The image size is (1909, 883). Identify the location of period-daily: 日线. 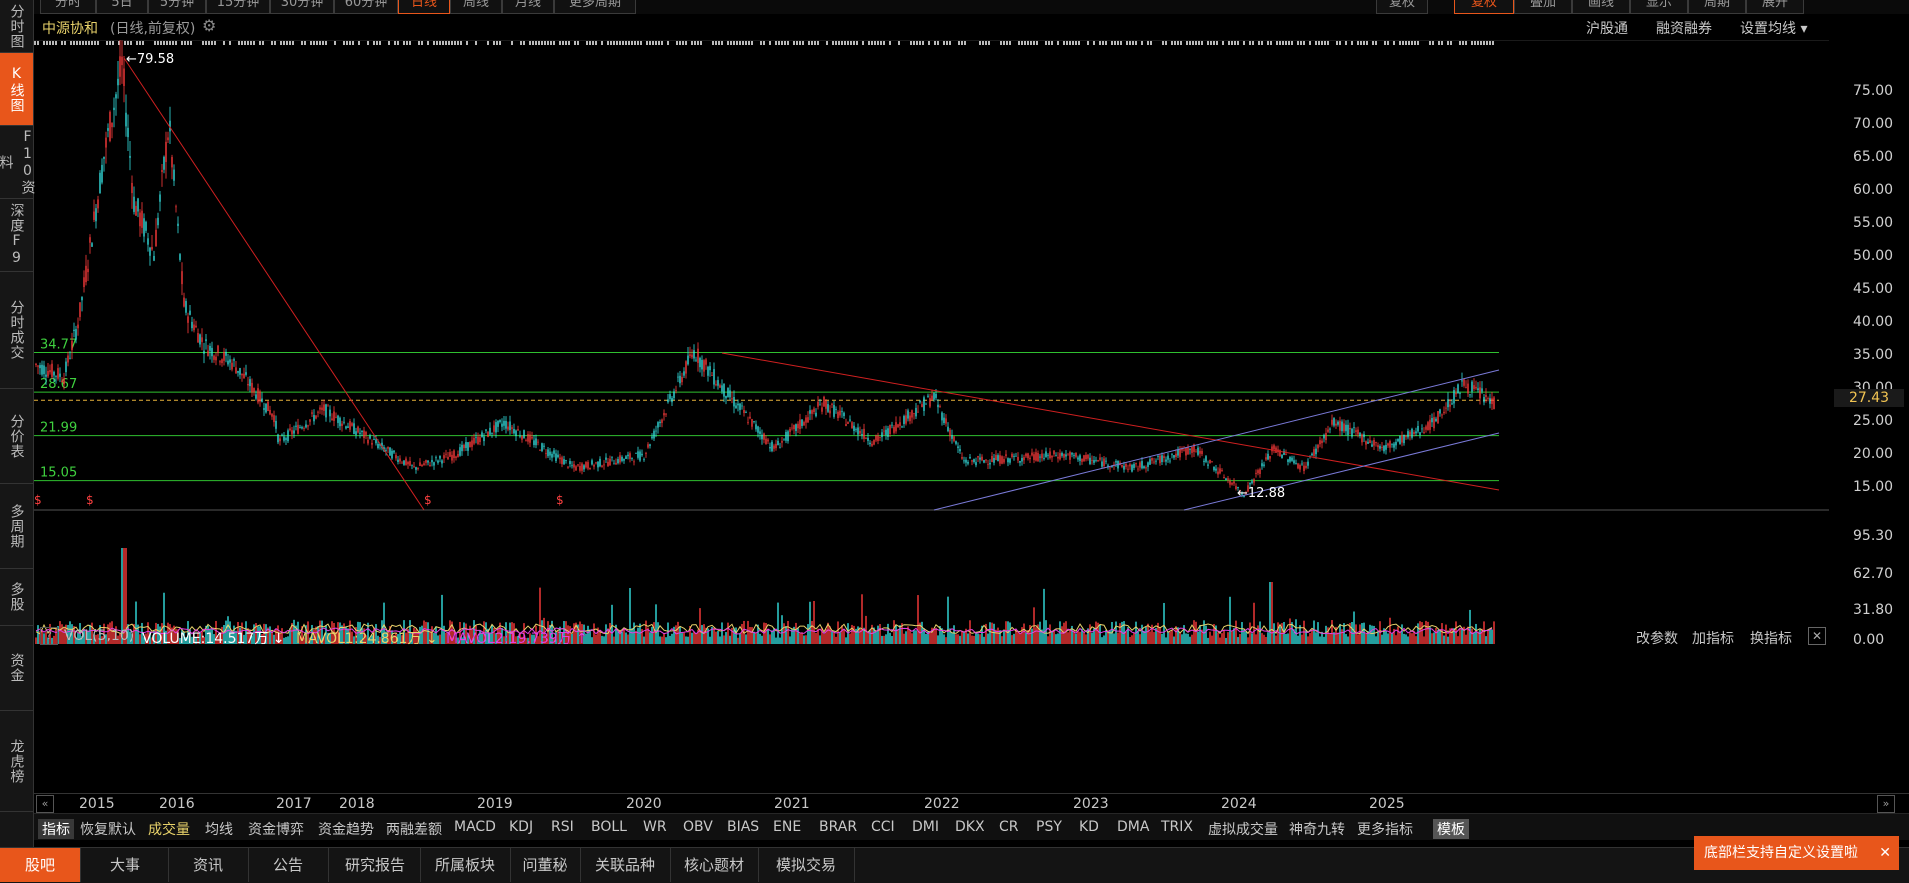
(424, 7).